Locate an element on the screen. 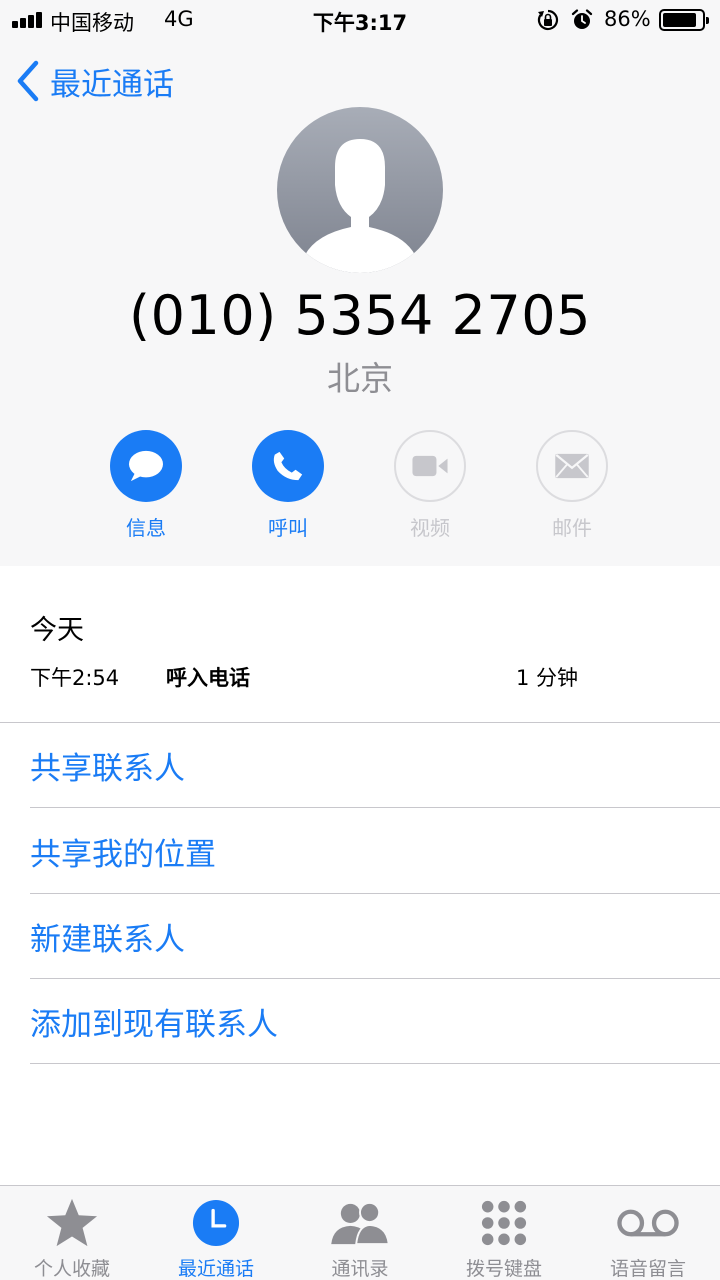  tab-contacts: 通讯录 is located at coordinates (360, 1233).